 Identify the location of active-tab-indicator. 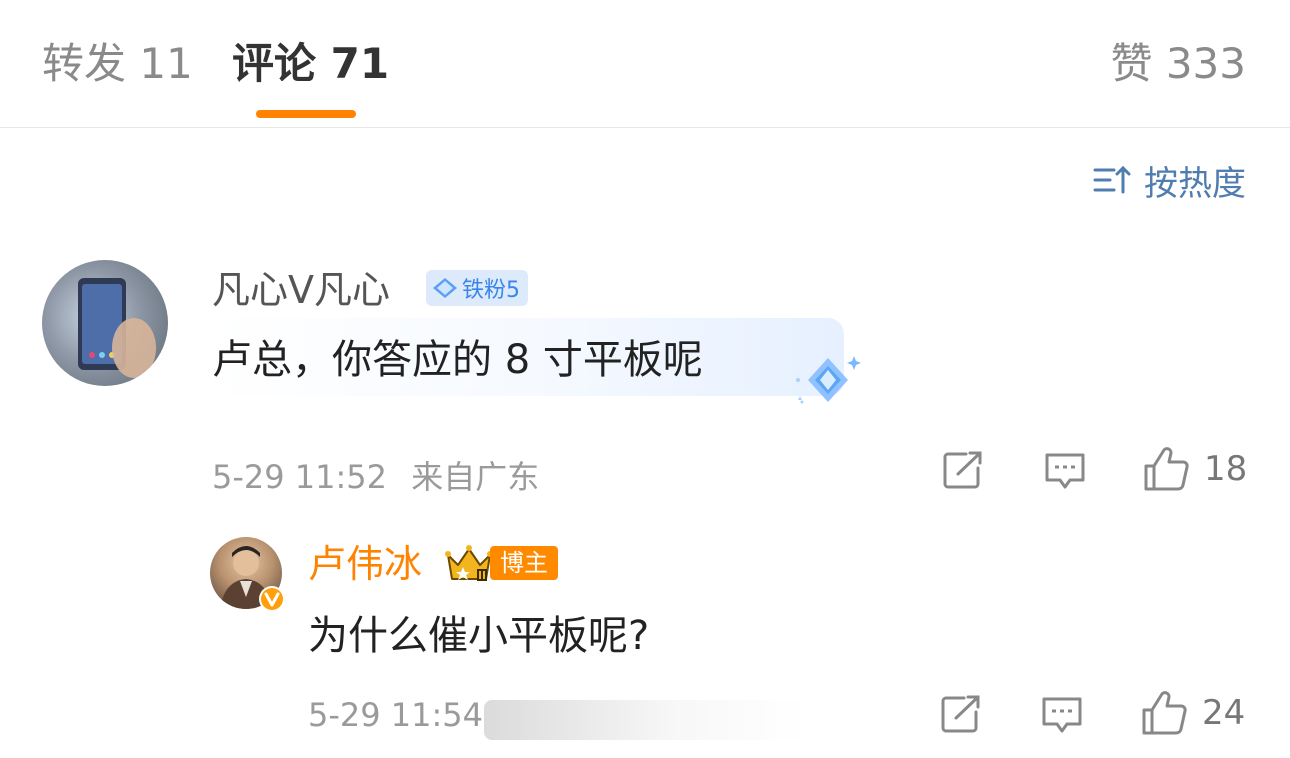
(306, 114).